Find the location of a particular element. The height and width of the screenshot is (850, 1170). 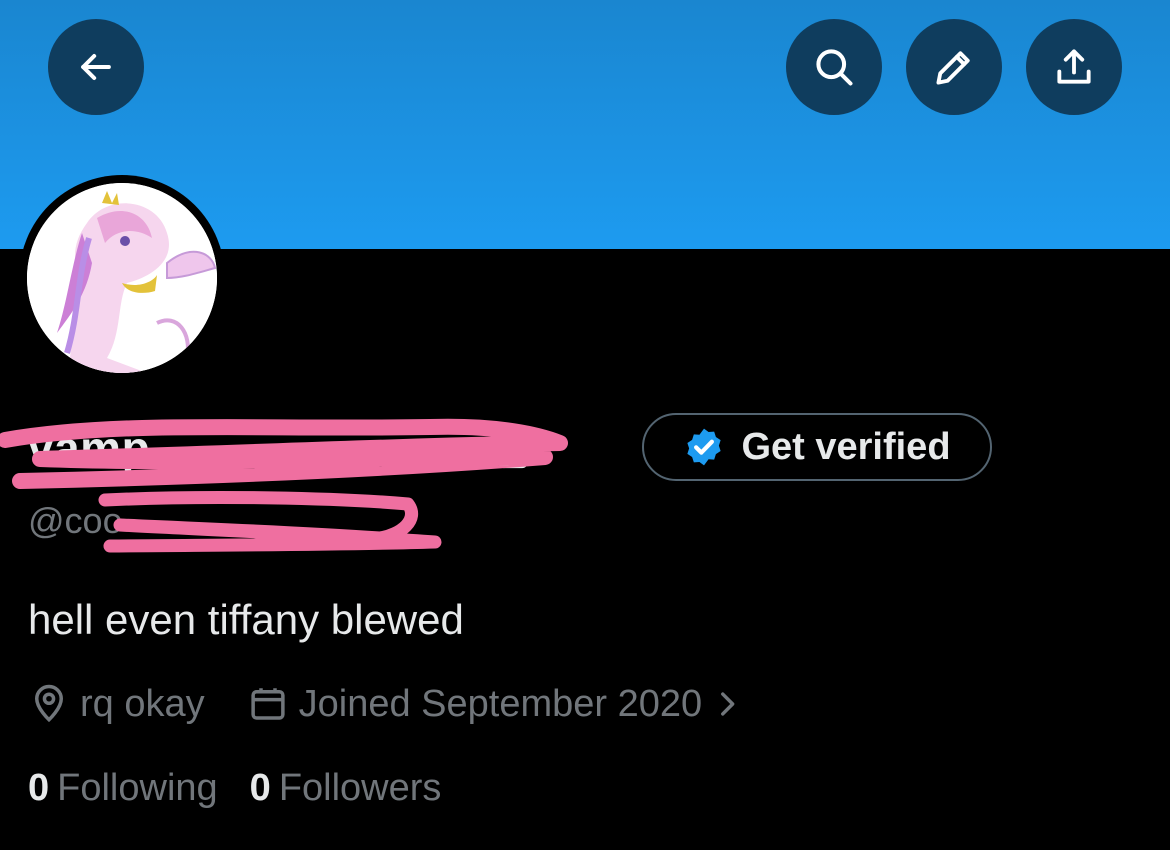

lock-icon is located at coordinates (513, 448).